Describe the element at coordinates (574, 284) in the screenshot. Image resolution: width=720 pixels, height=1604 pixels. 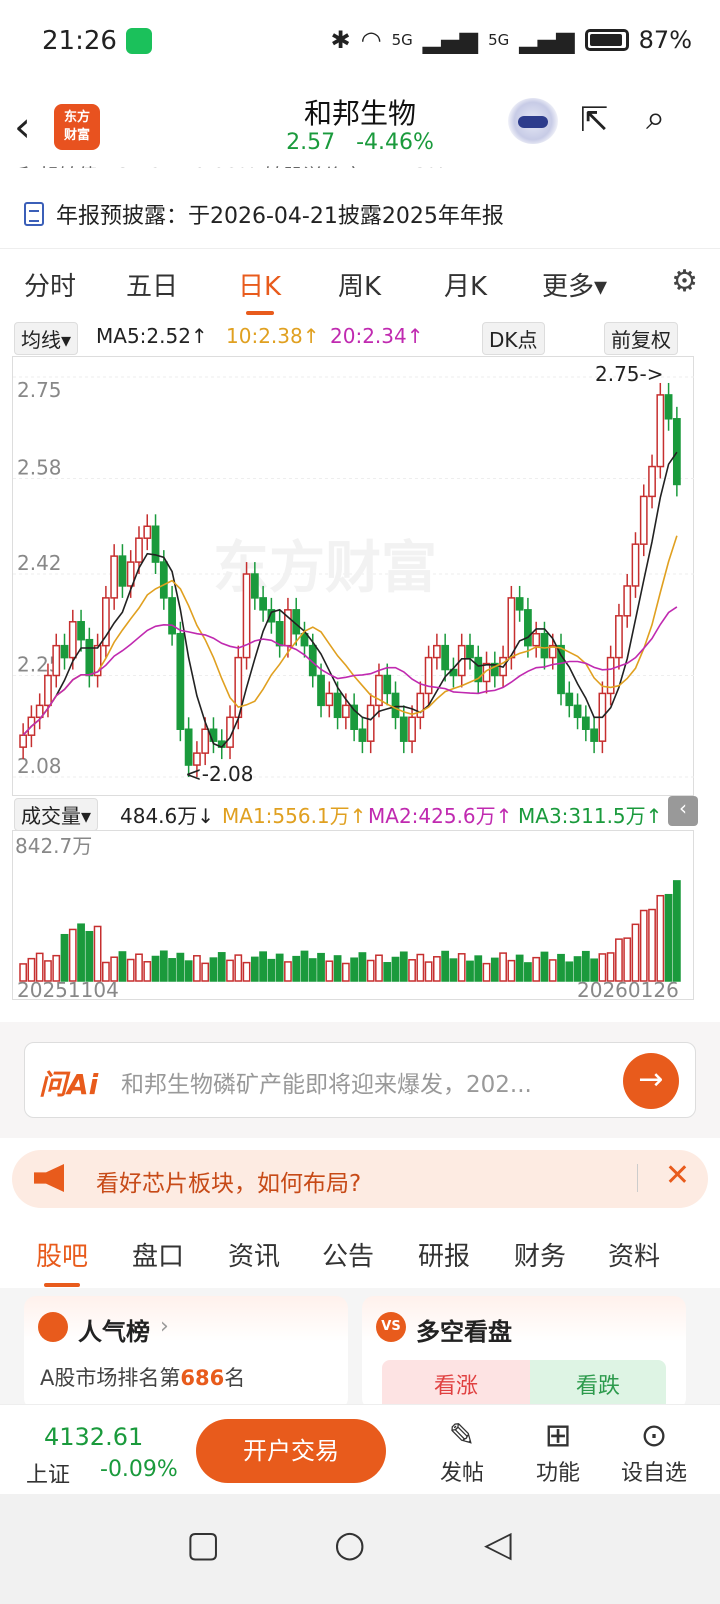
I see `tab-more: 更多▾` at that location.